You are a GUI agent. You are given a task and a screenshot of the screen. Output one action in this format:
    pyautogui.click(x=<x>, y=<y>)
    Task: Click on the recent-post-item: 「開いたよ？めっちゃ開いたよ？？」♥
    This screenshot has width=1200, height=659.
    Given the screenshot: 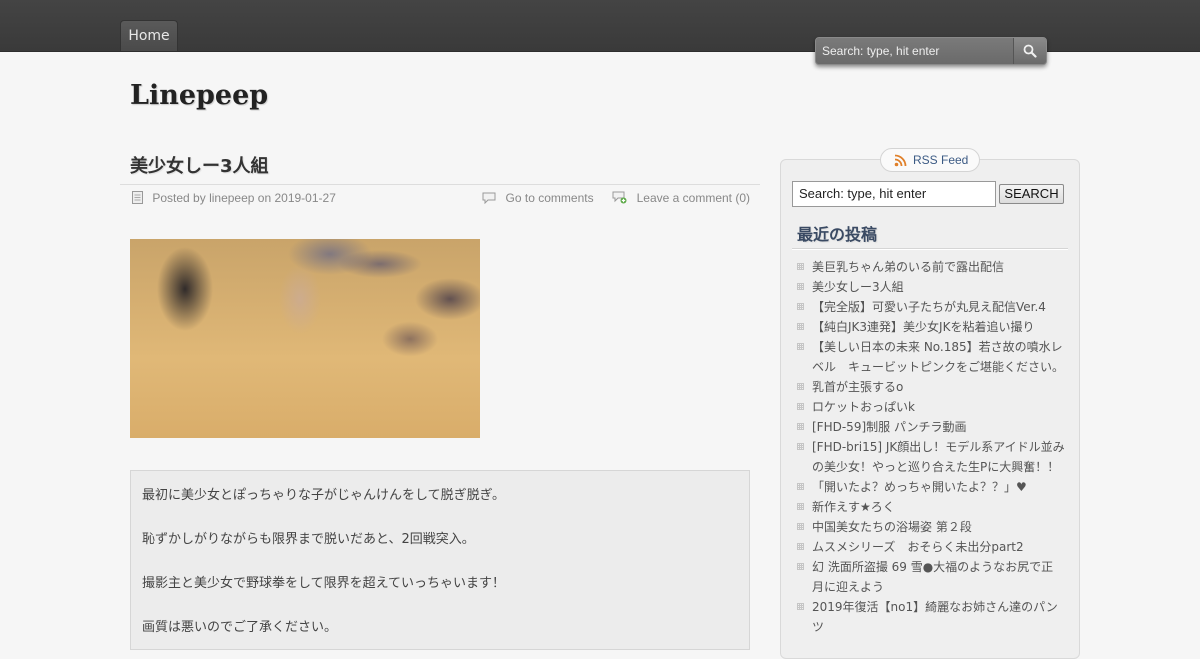 What is the action you would take?
    pyautogui.click(x=930, y=487)
    